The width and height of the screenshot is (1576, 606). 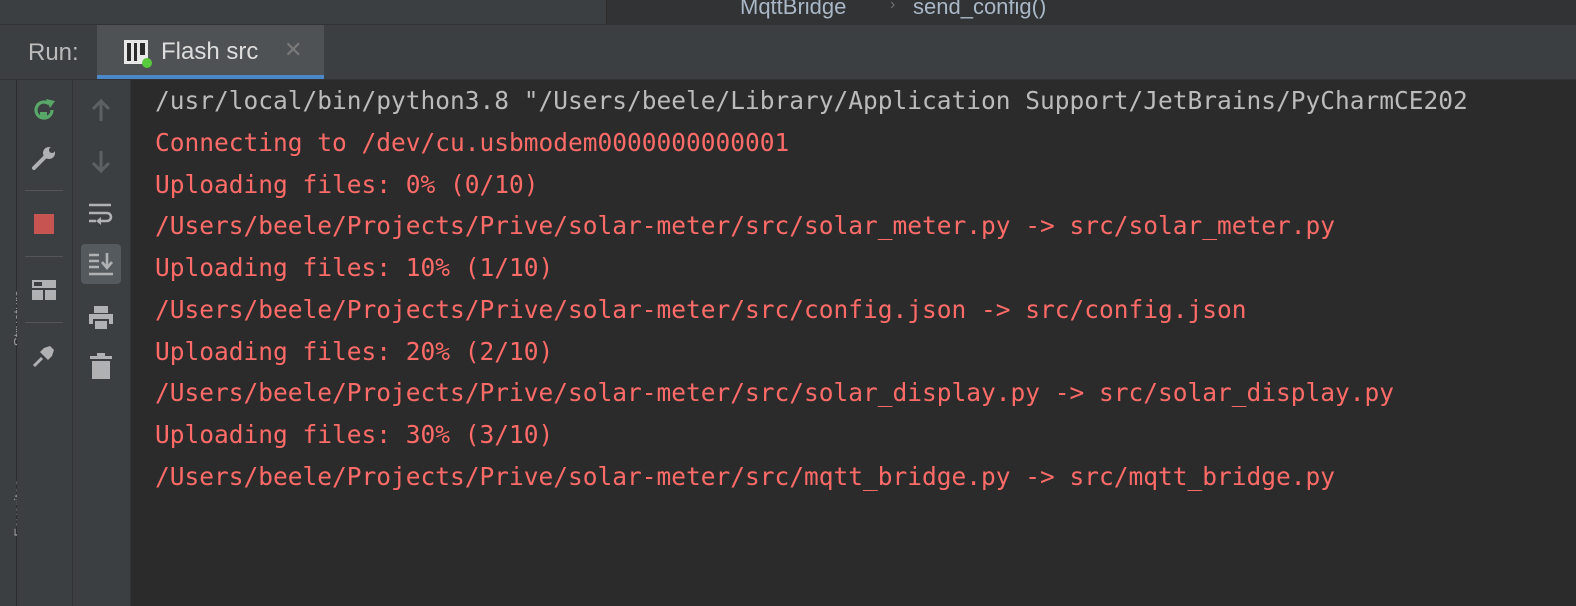 I want to click on scroll-to-end-button, so click(x=101, y=264).